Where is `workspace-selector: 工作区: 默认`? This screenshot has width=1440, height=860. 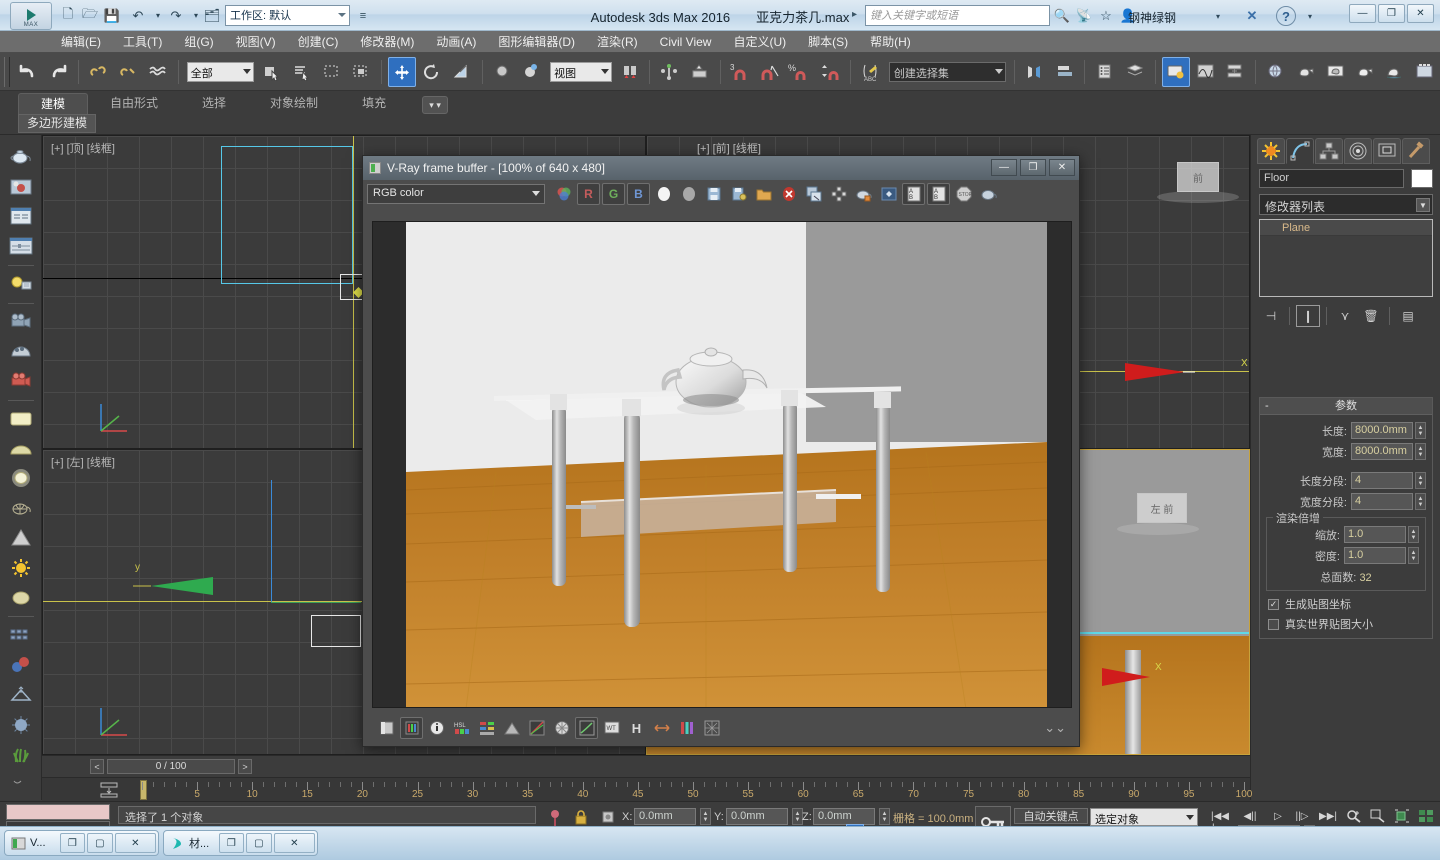
workspace-selector: 工作区: 默认 is located at coordinates (287, 15).